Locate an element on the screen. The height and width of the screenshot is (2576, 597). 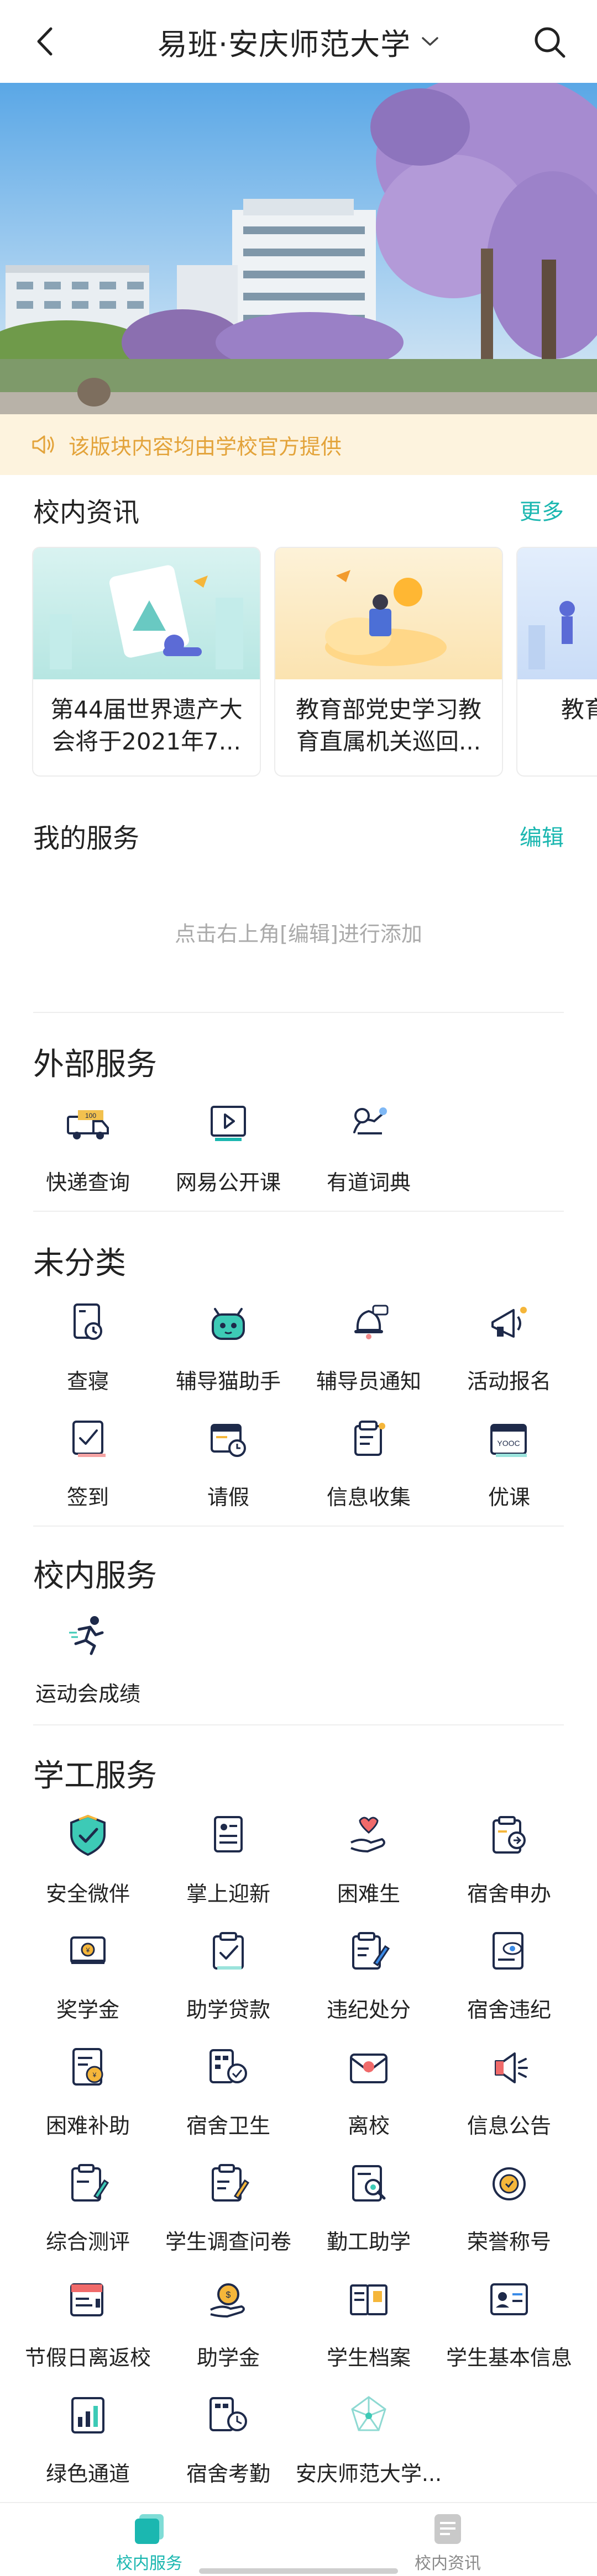
service-item: 困难生 is located at coordinates (368, 1859).